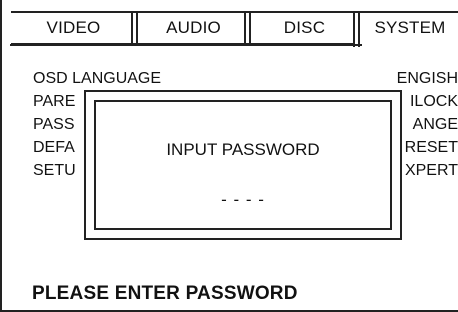  I want to click on password-dialog-title: INPUT PASSWORD, so click(243, 149).